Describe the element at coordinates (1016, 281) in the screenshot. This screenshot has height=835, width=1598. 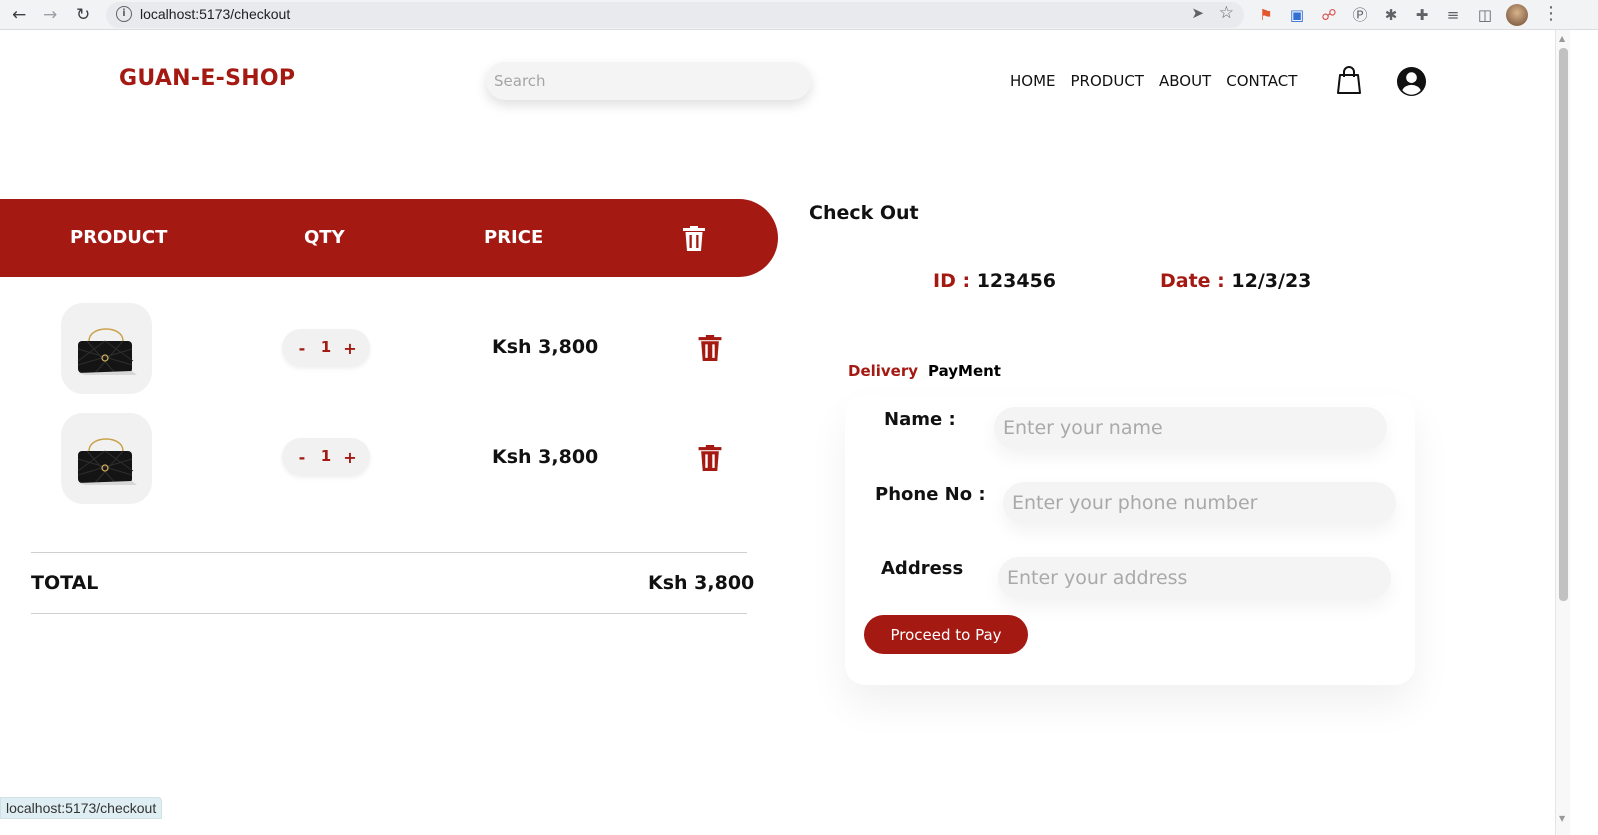
I see `order-id-value: 123456` at that location.